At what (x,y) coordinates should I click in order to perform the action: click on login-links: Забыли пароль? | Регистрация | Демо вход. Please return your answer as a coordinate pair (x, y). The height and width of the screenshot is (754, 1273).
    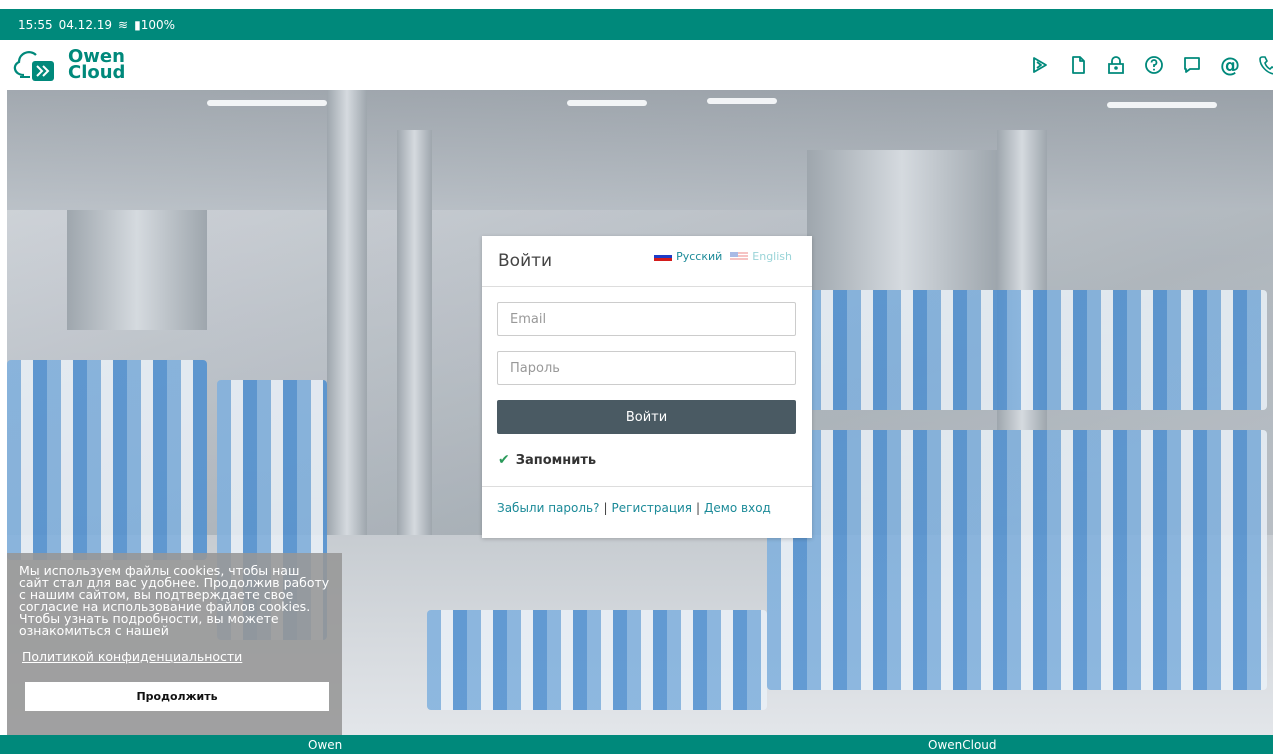
    Looking at the image, I should click on (634, 508).